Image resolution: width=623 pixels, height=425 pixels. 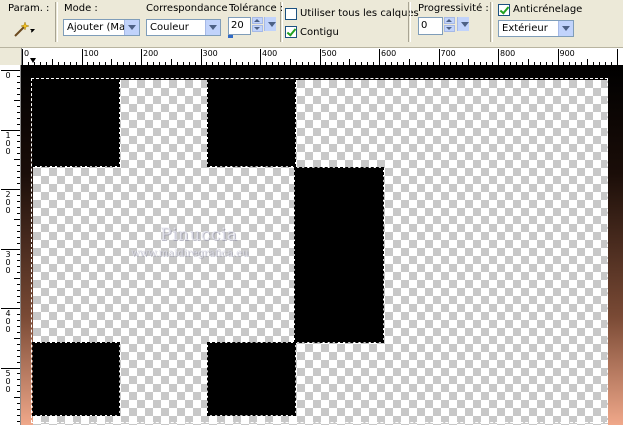 I want to click on contiguous-label: Contigu, so click(x=319, y=32).